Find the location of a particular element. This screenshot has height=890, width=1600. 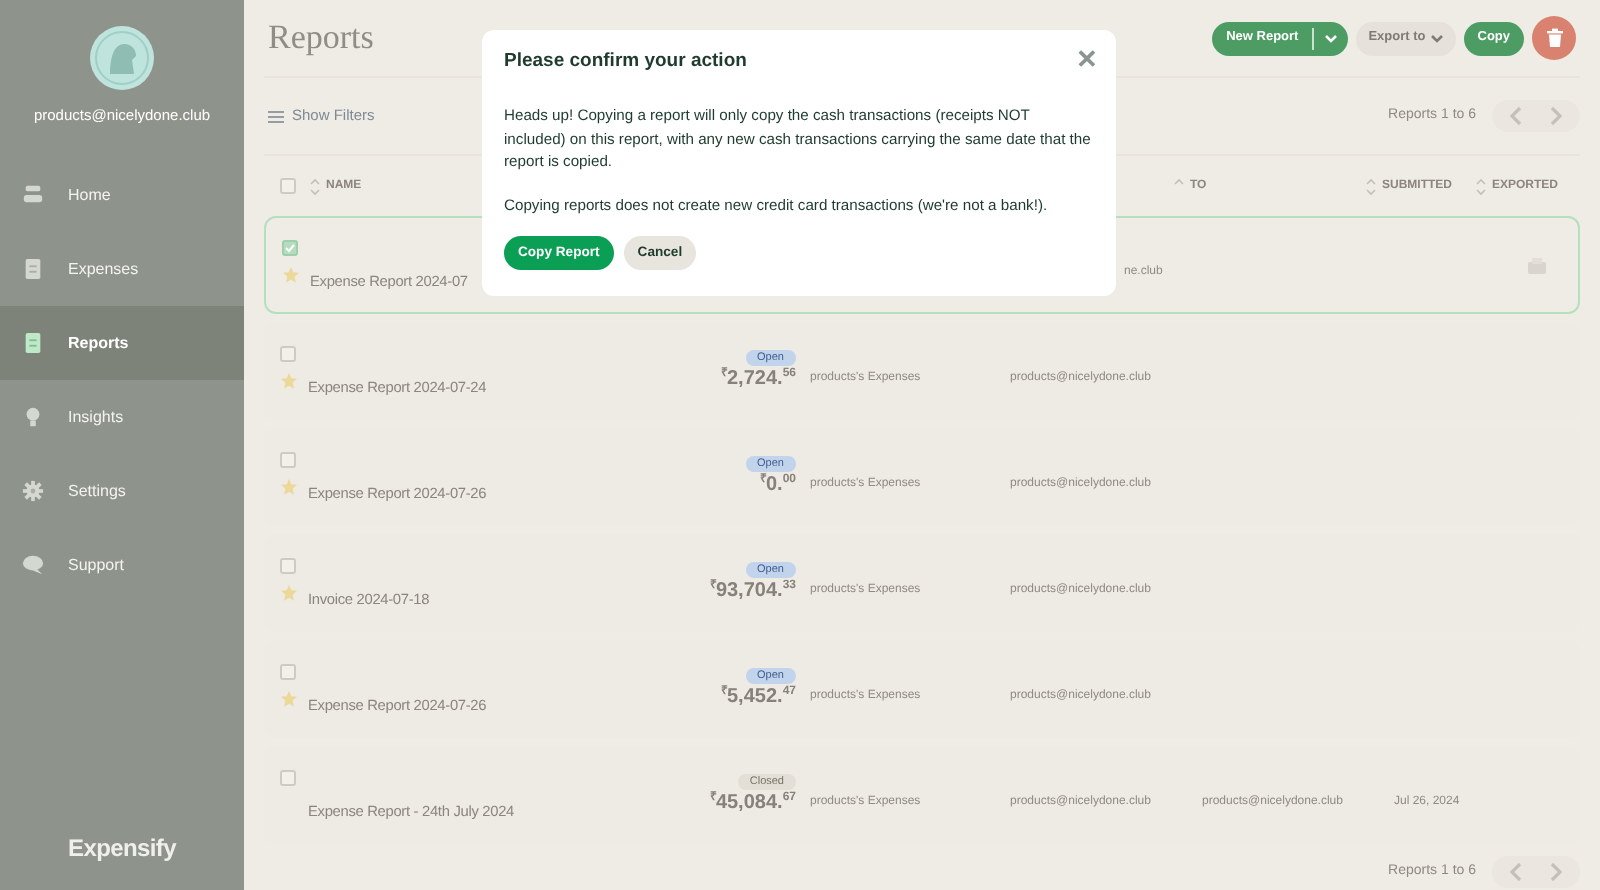

amount: $^{₹}$93,704.$^{33}$ is located at coordinates (752, 592).